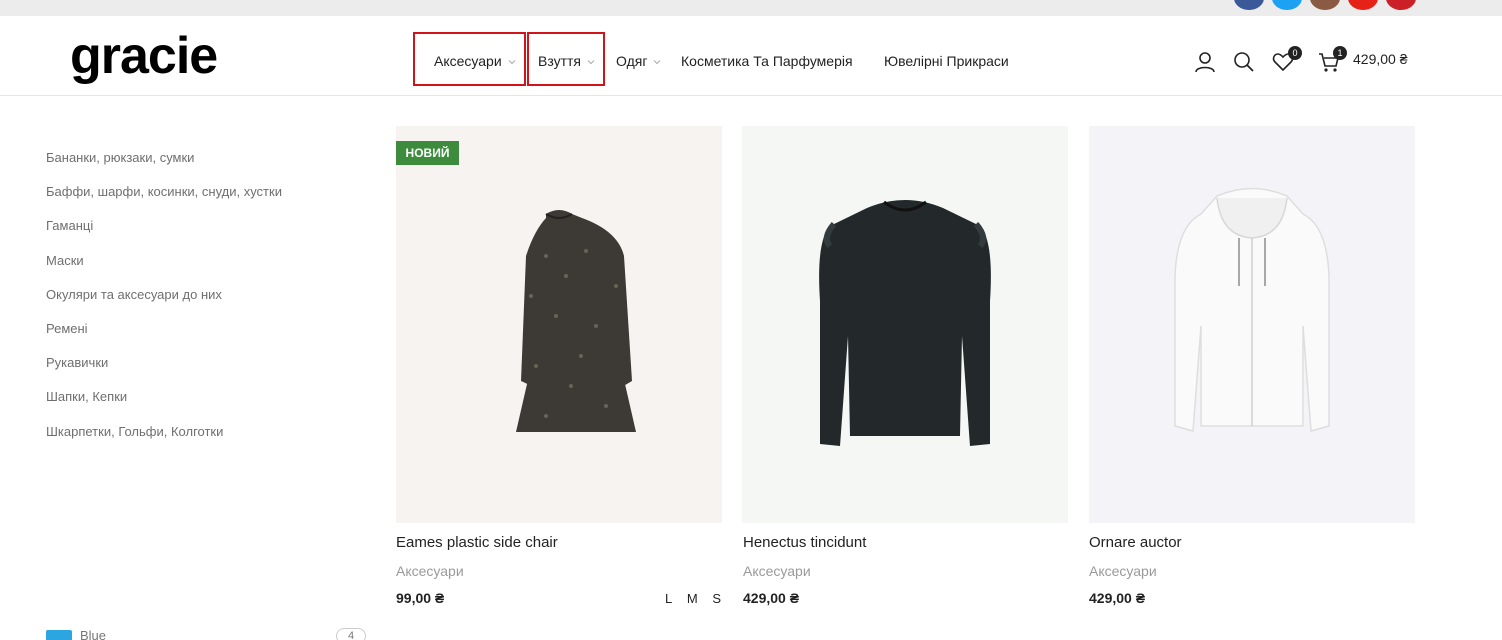  Describe the element at coordinates (164, 404) in the screenshot. I see `category-link: Шапки, Кепки` at that location.